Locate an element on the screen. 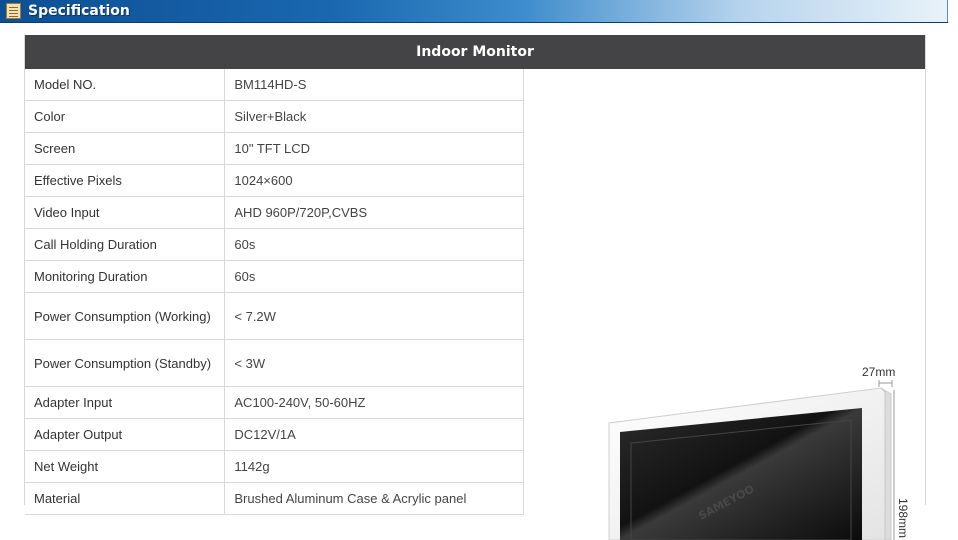  table-row: Power Consumption (Standby) < 3W is located at coordinates (274, 363).